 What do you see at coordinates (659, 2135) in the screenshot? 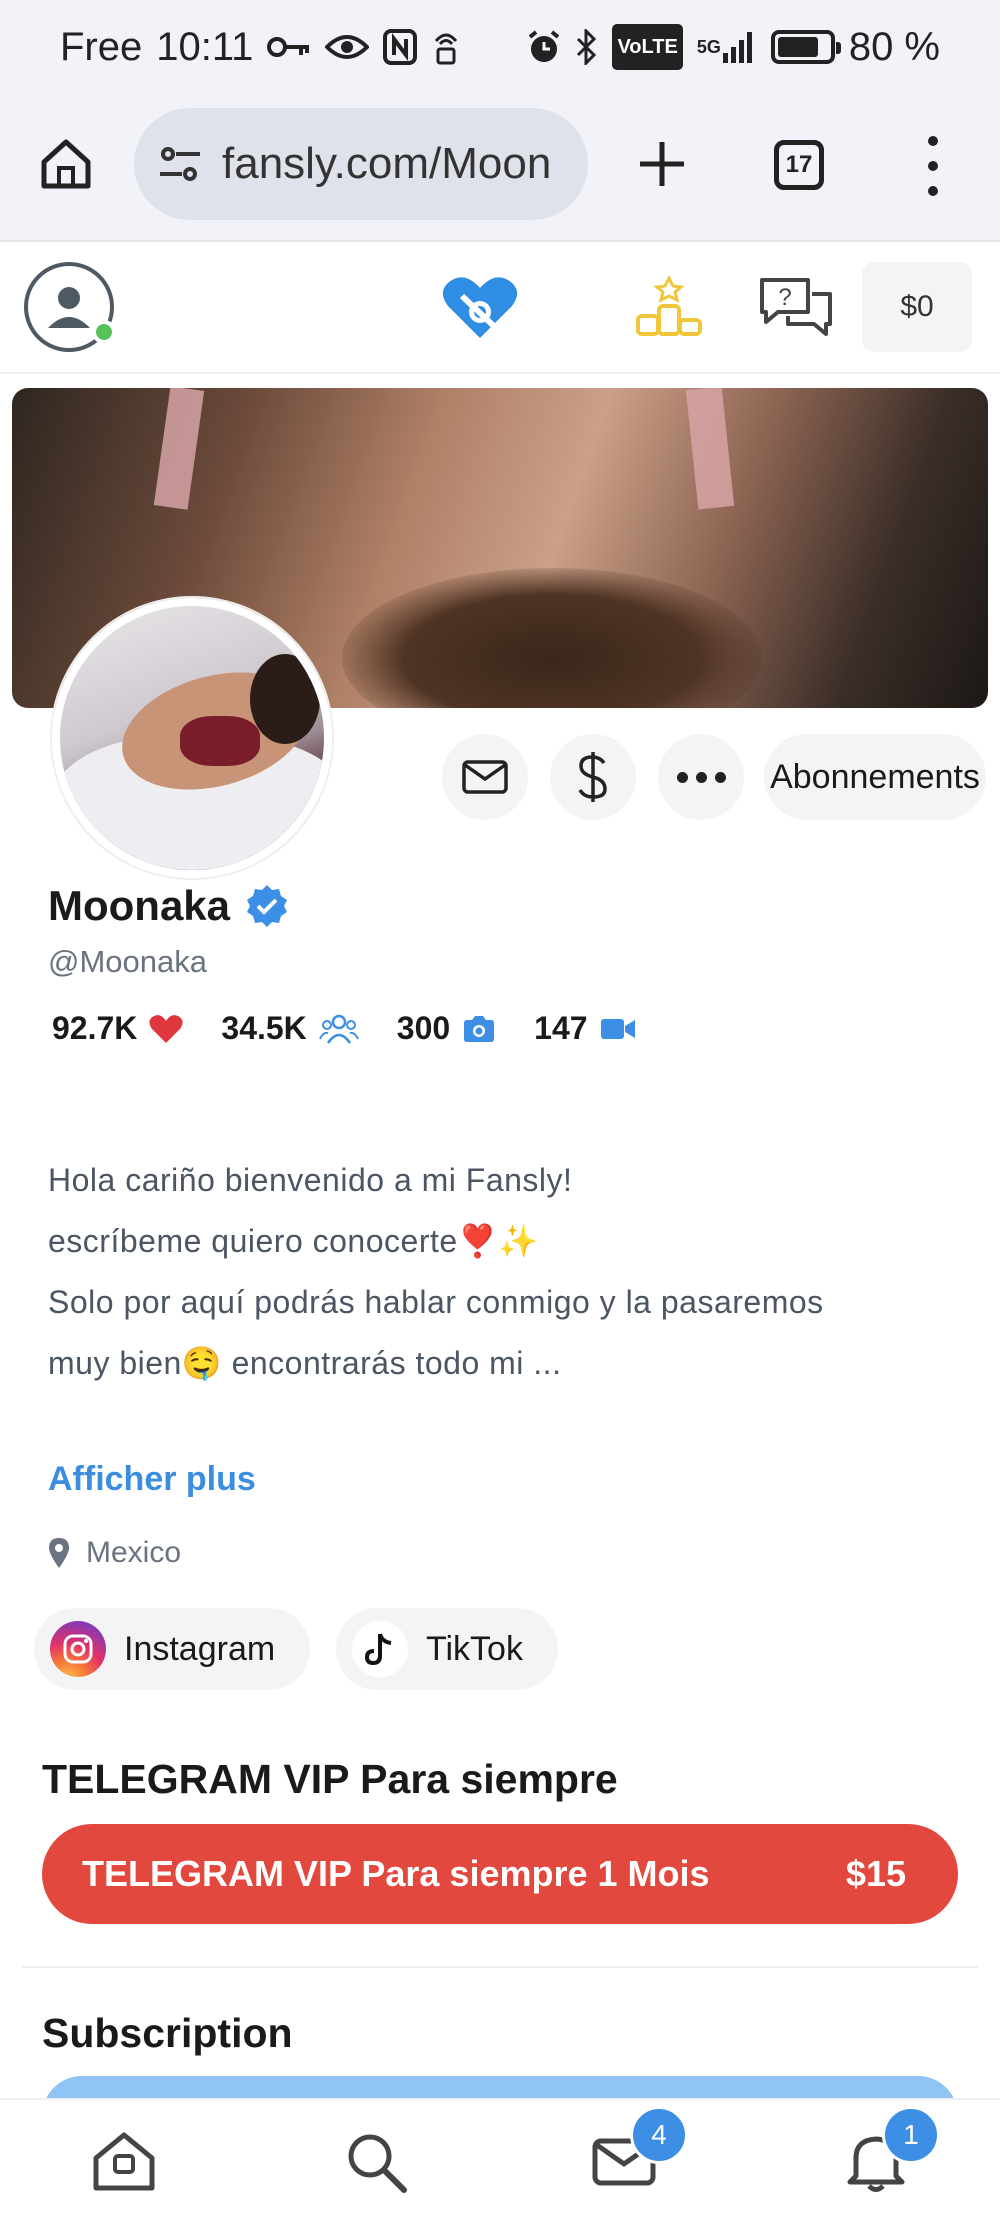
I see `messages-badge: 4` at bounding box center [659, 2135].